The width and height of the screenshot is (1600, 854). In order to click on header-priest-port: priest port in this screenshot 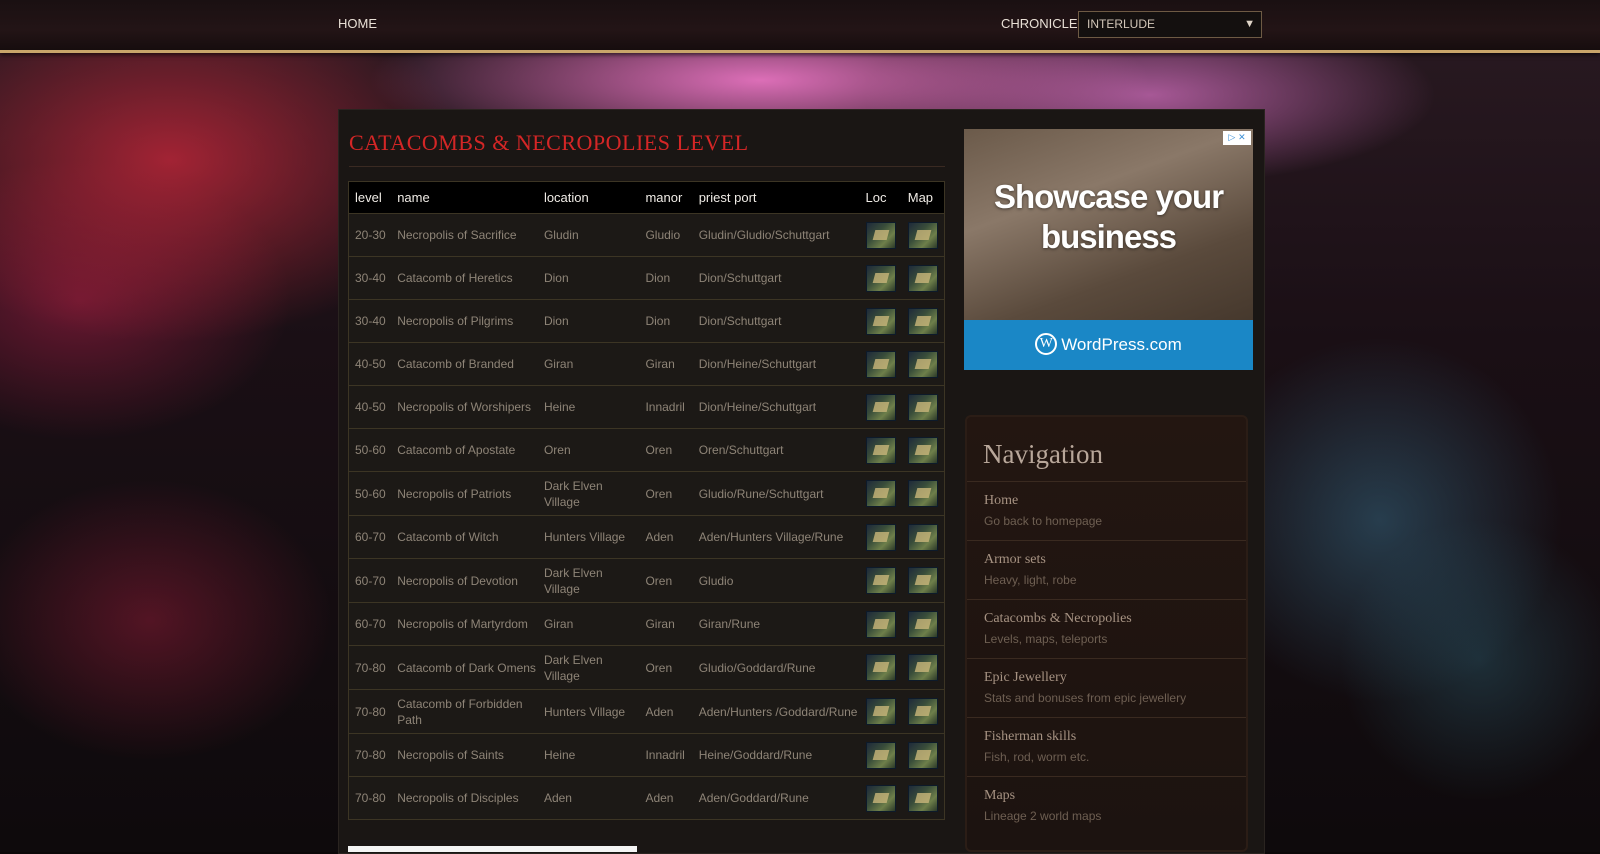, I will do `click(776, 197)`.